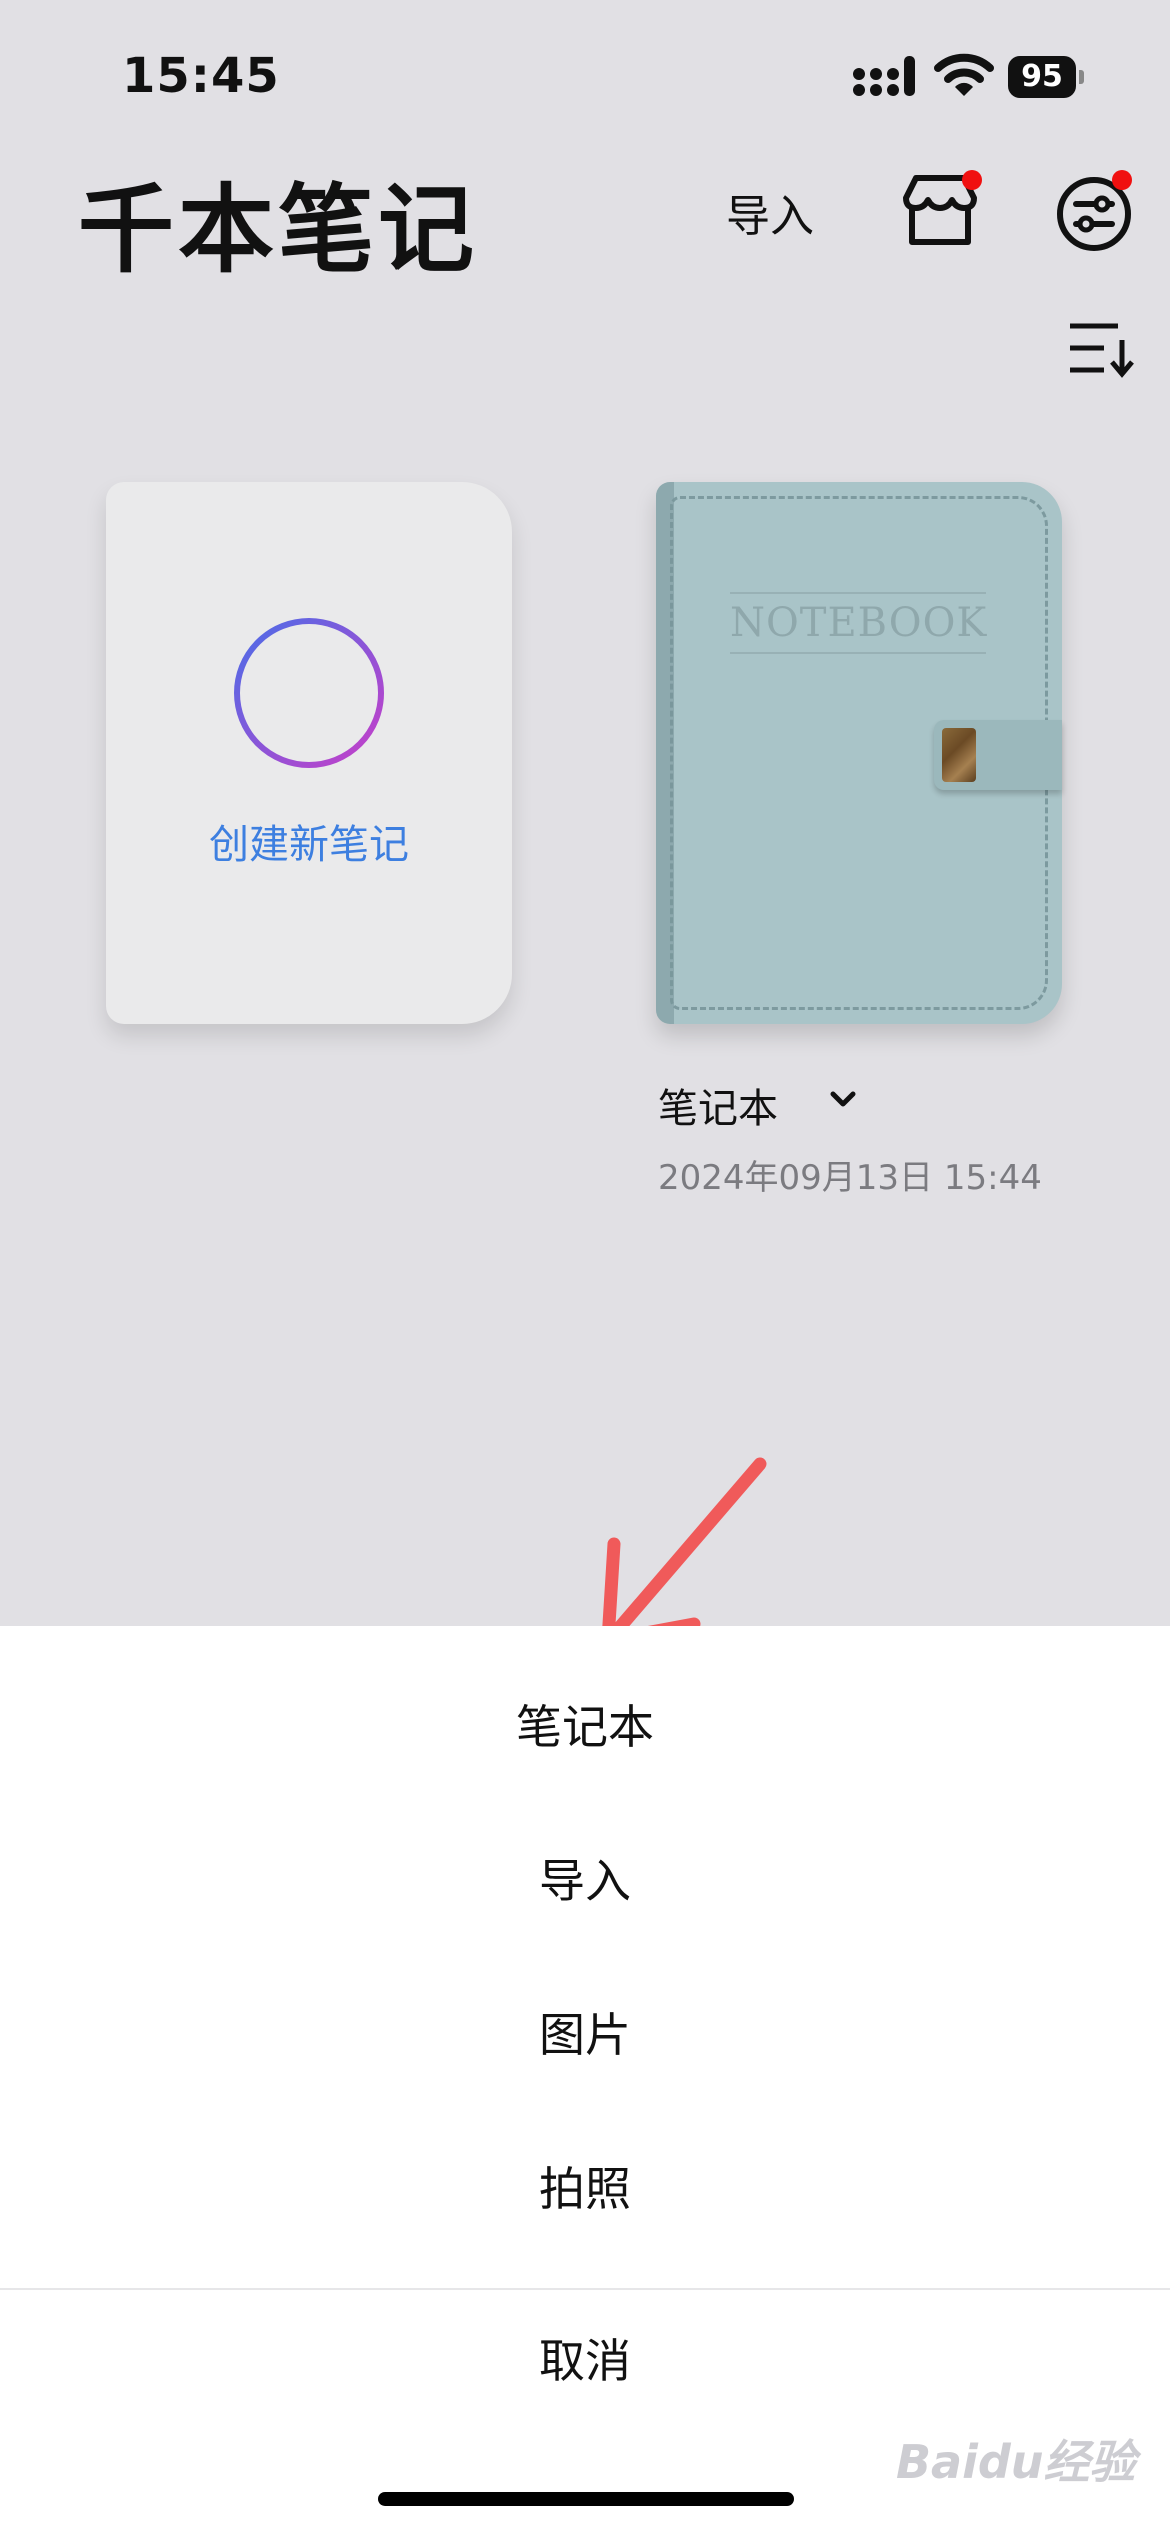 This screenshot has height=2532, width=1170. Describe the element at coordinates (940, 211) in the screenshot. I see `store-button` at that location.